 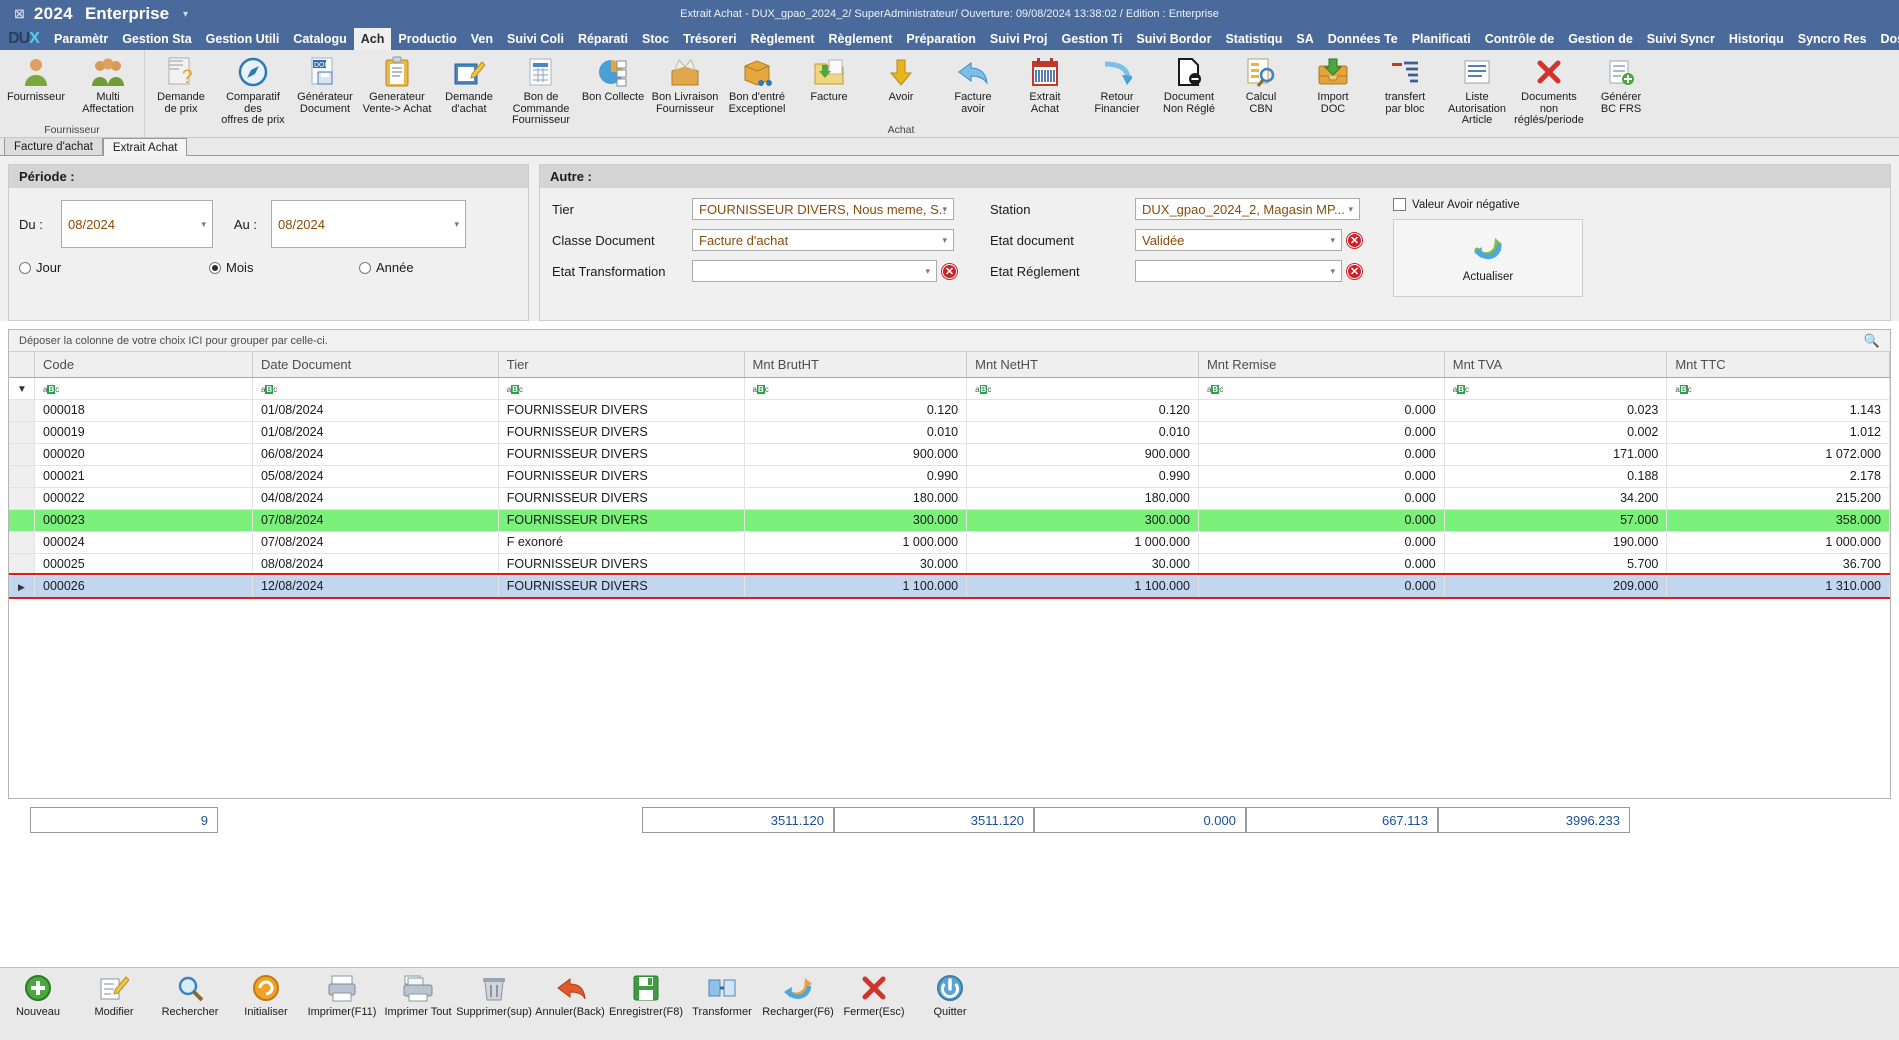 What do you see at coordinates (874, 995) in the screenshot?
I see `bottom-button-fermer-esc: Fermer(Esc)` at bounding box center [874, 995].